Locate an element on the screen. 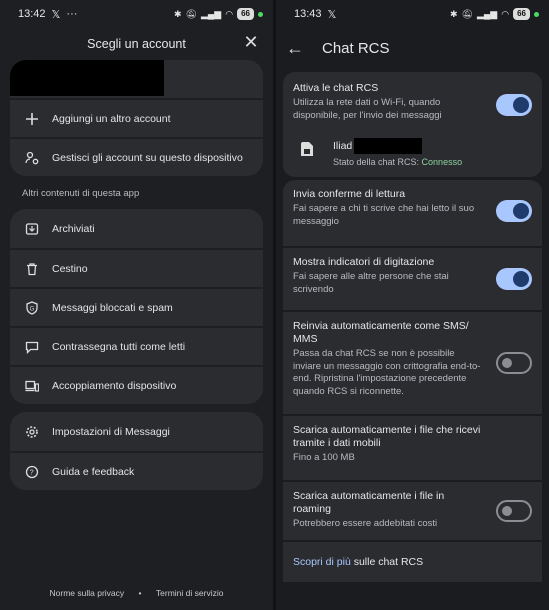  menu-item-device-pairing: Accoppiamento dispositivo is located at coordinates (136, 384).